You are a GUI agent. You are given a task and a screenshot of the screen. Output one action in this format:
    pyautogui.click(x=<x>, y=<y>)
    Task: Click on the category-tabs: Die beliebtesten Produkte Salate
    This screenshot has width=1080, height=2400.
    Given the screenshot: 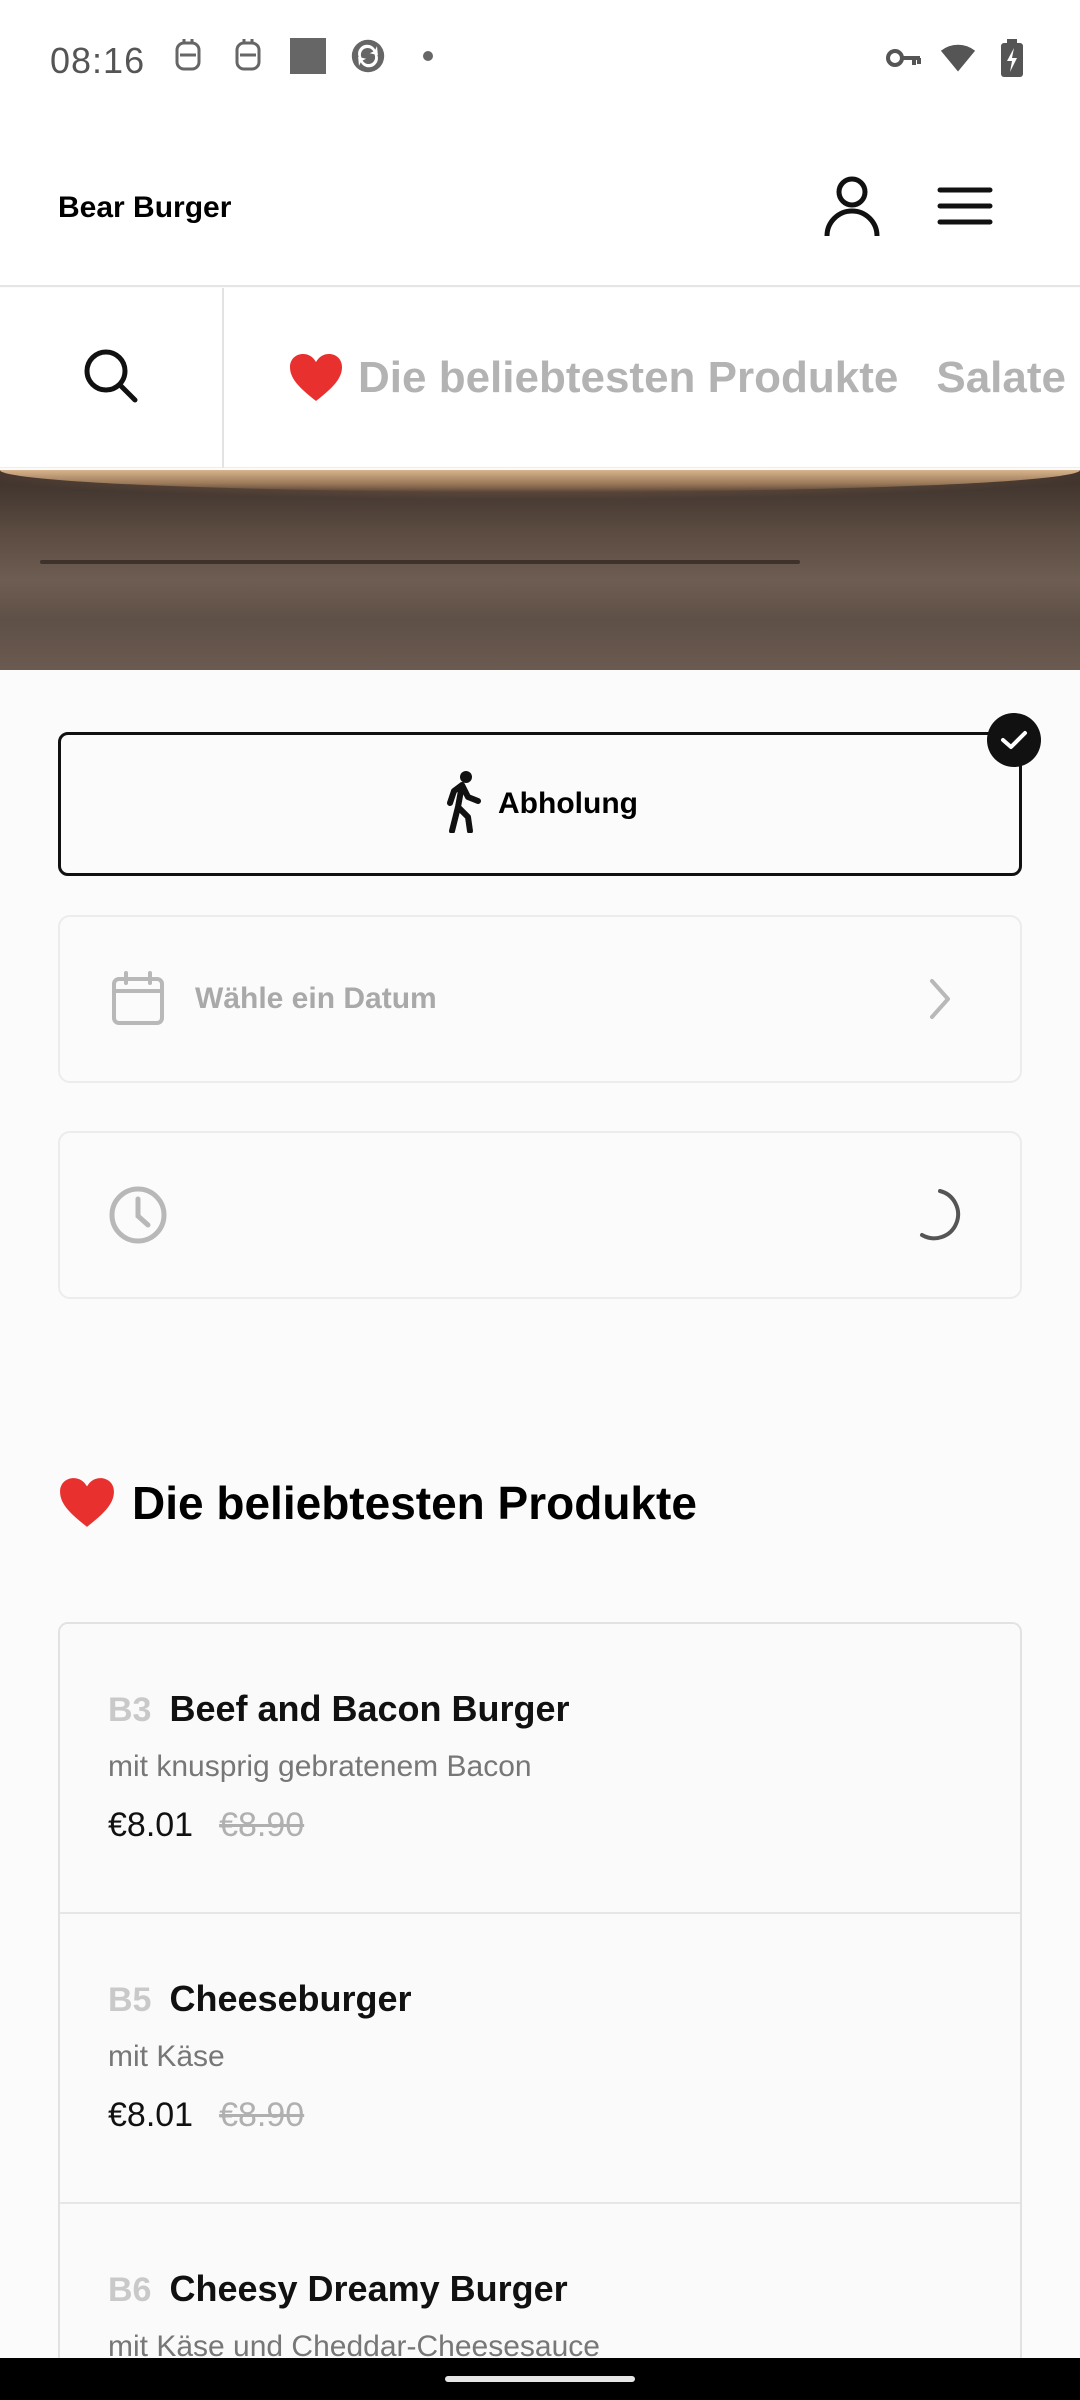 What is the action you would take?
    pyautogui.click(x=677, y=378)
    